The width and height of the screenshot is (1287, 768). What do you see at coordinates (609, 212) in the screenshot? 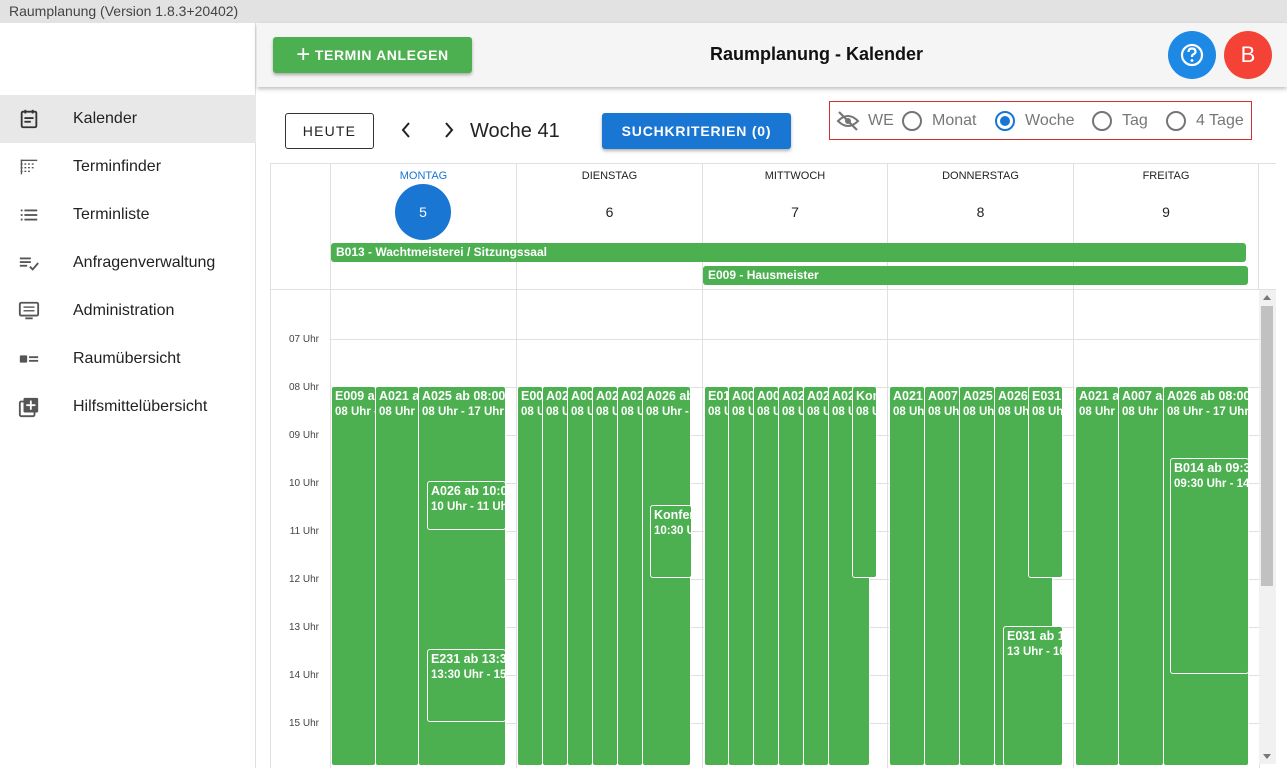
I see `day-number: 6` at bounding box center [609, 212].